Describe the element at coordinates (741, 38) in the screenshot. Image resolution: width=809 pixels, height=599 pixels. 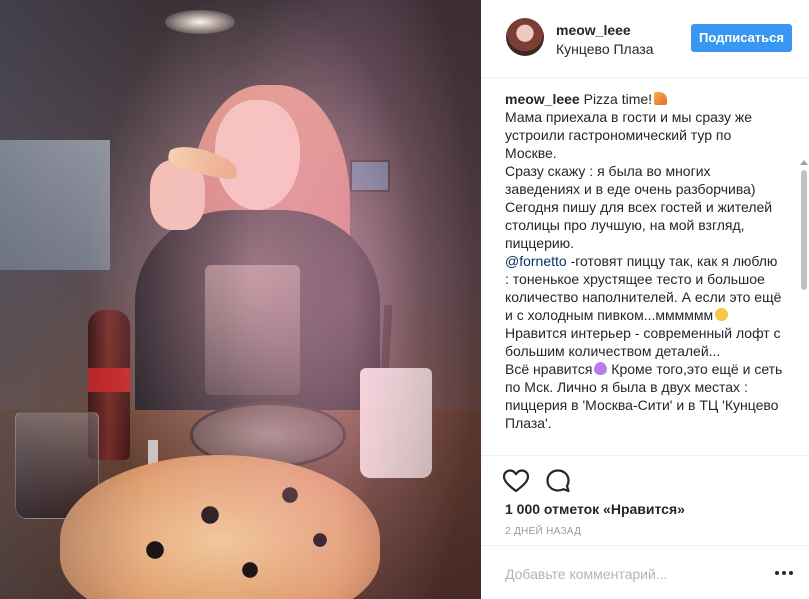
I see `follow-button: Подписаться` at that location.